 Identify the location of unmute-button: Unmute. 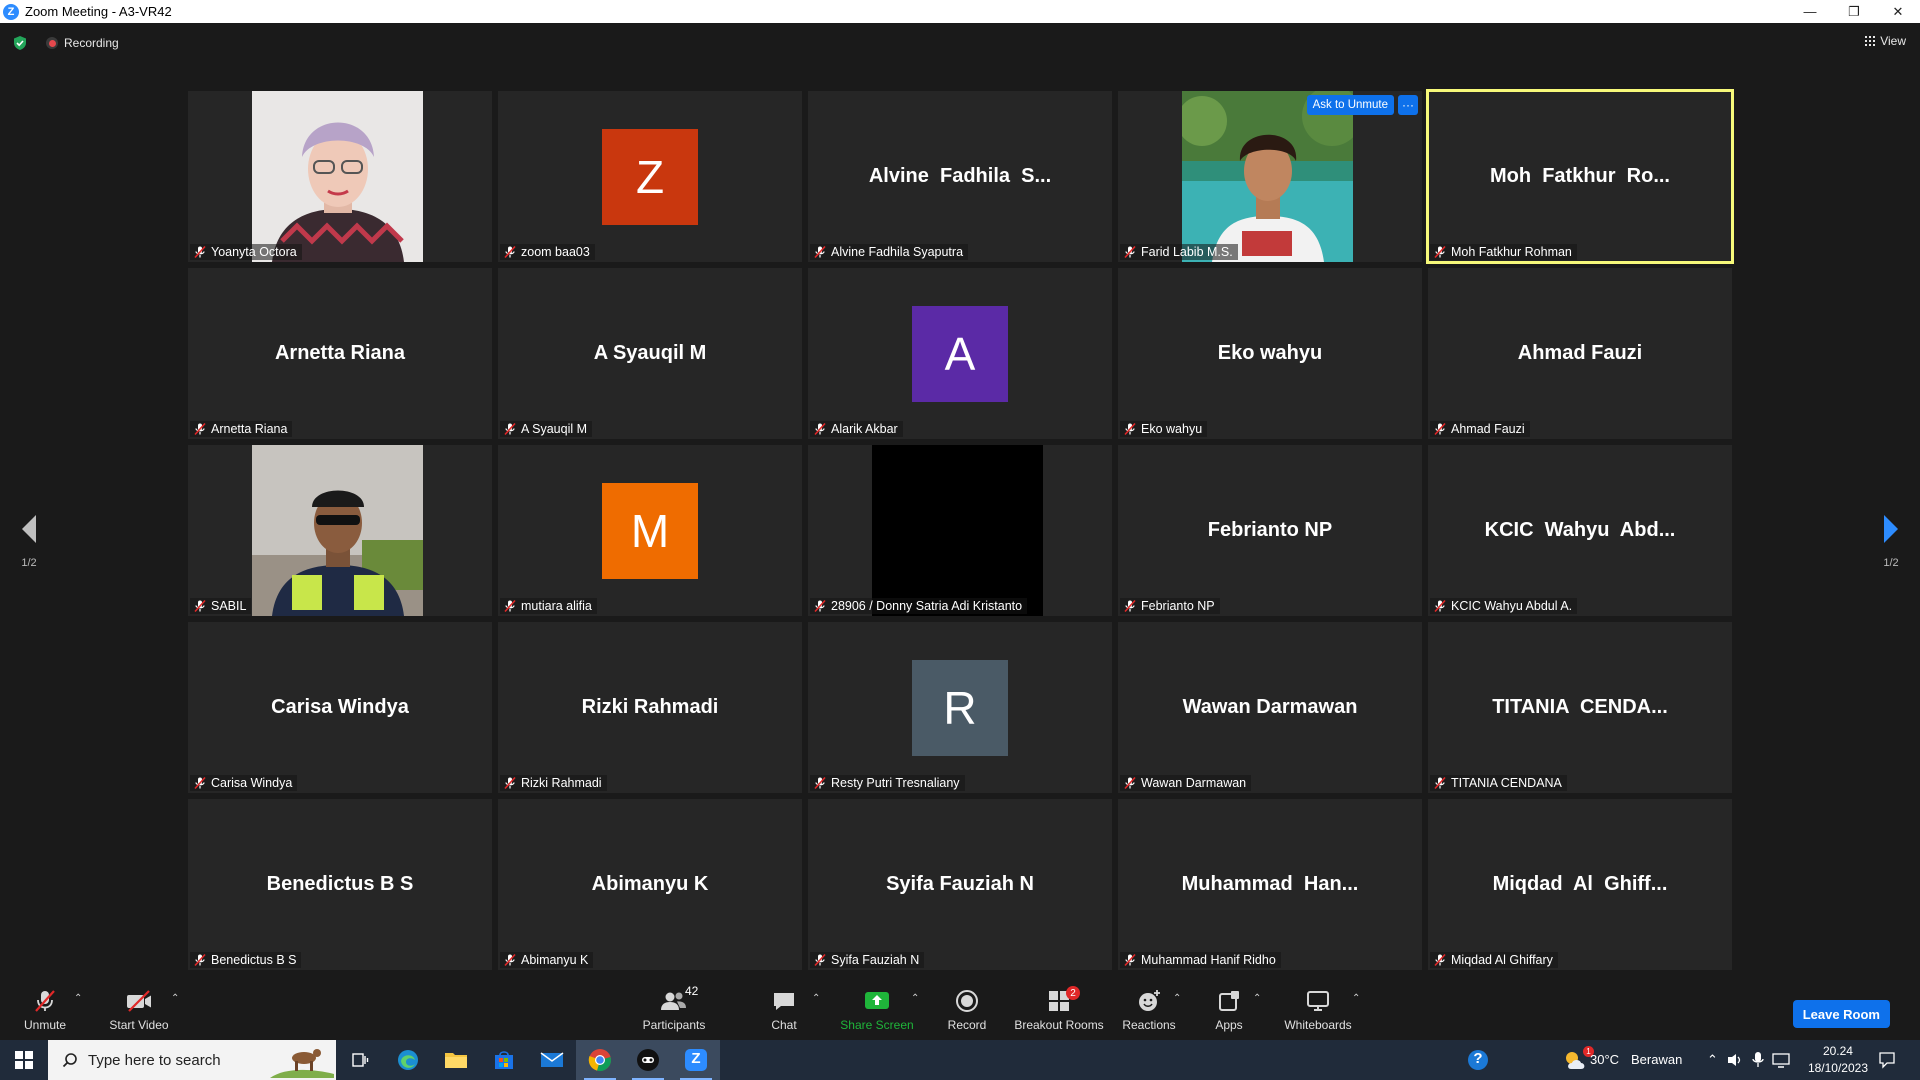
(45, 1009).